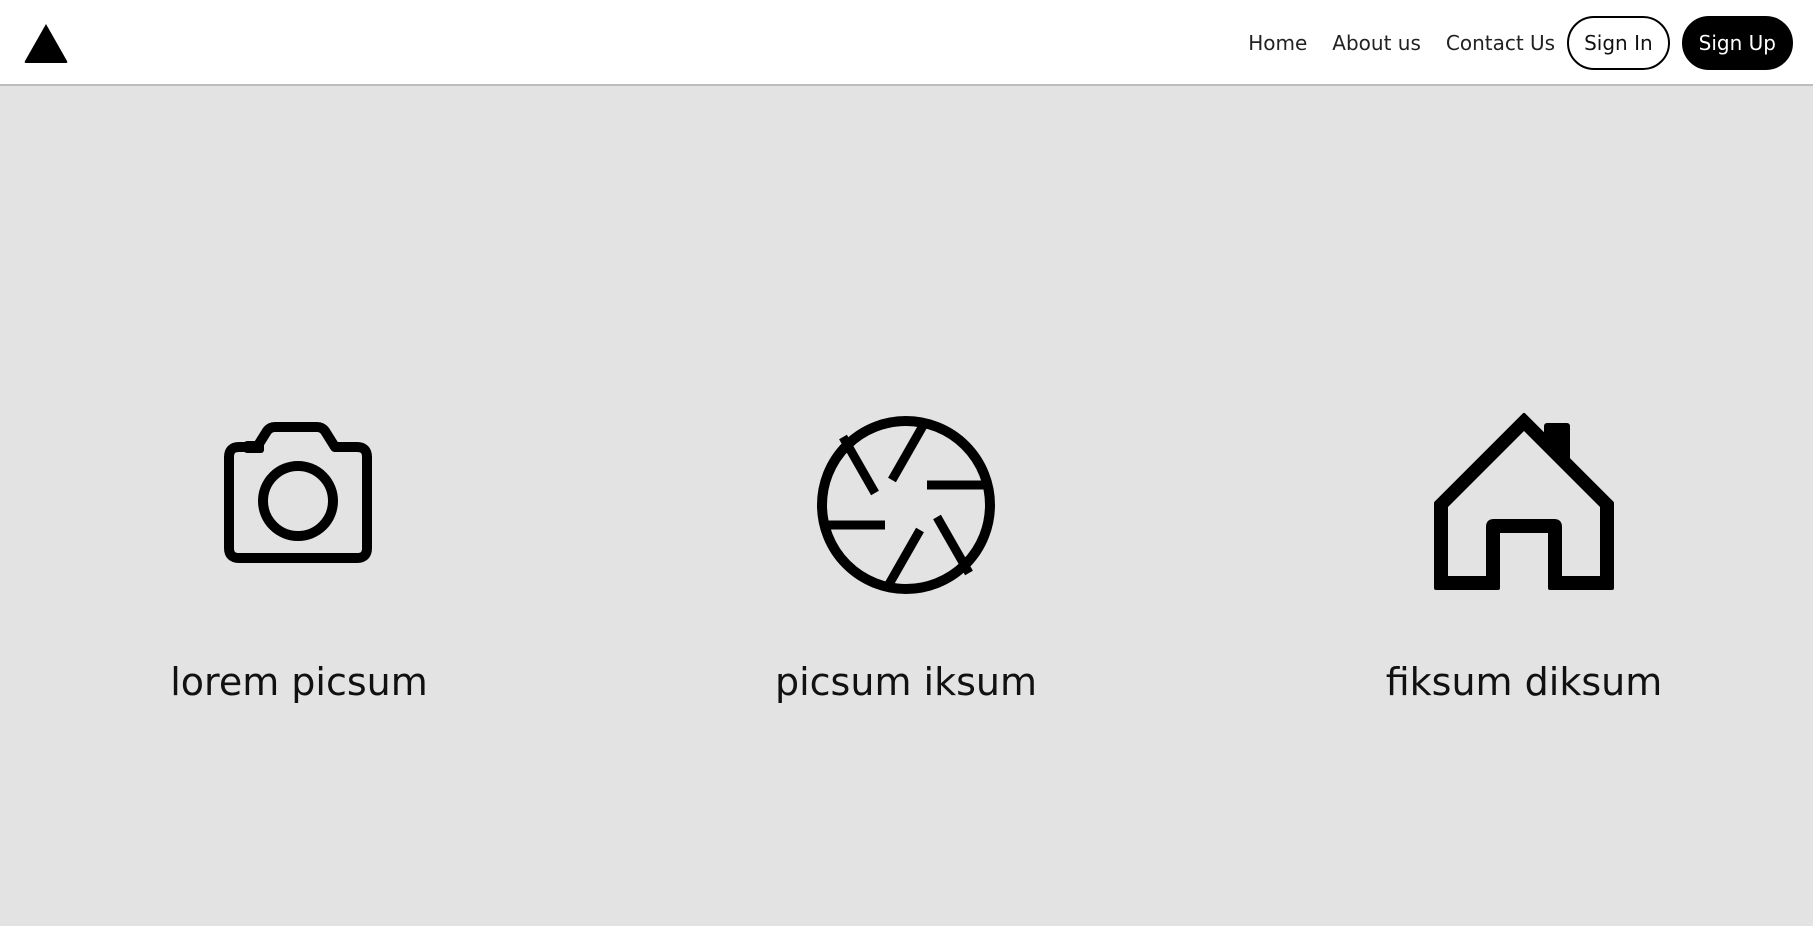  Describe the element at coordinates (1618, 43) in the screenshot. I see `sign-in-button: Sign In` at that location.